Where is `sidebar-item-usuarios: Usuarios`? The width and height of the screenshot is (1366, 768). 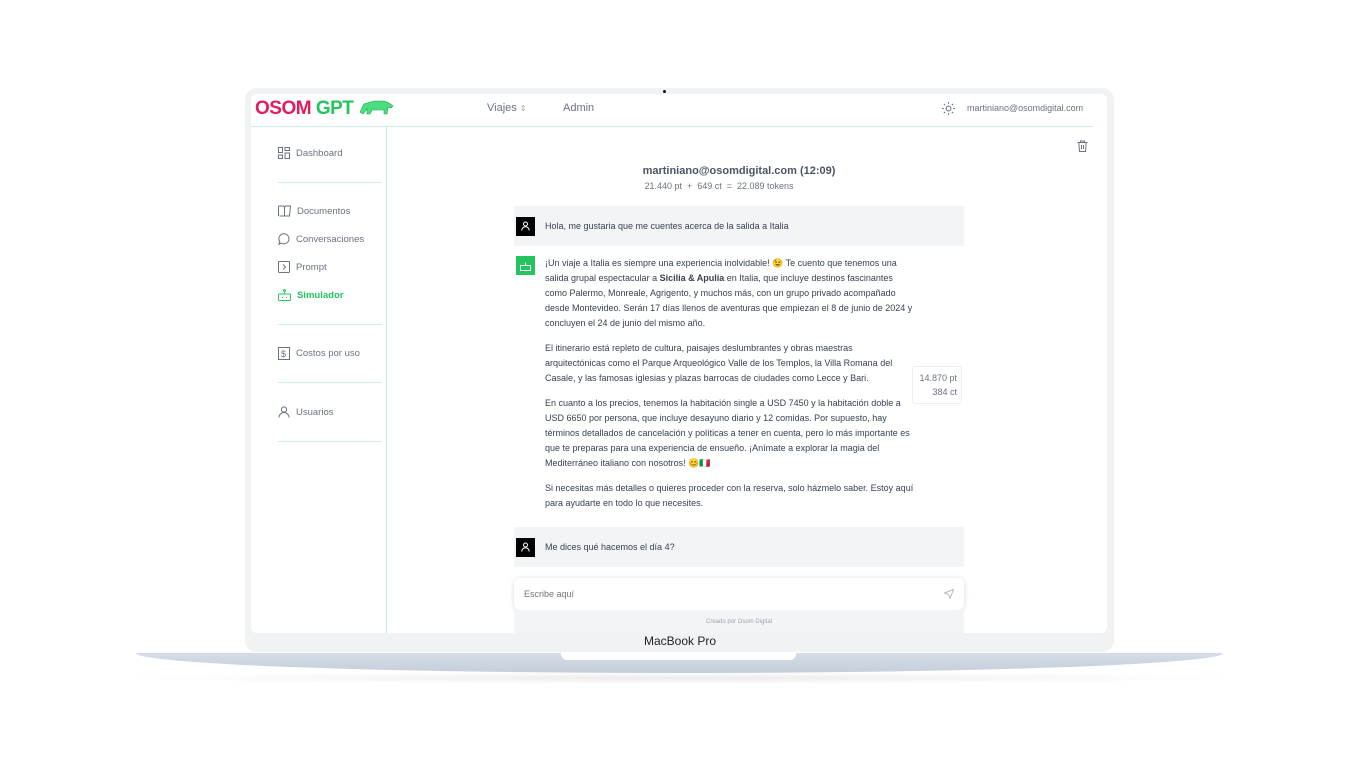 sidebar-item-usuarios: Usuarios is located at coordinates (306, 412).